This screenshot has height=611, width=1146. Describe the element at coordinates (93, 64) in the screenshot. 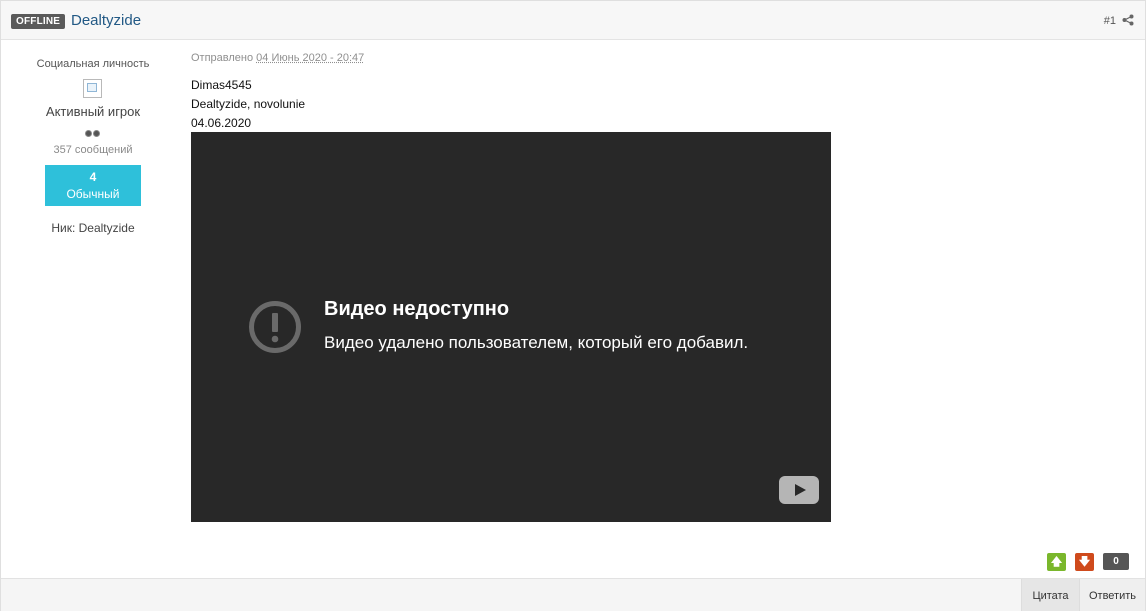

I see `author-title: Социальная личность` at that location.